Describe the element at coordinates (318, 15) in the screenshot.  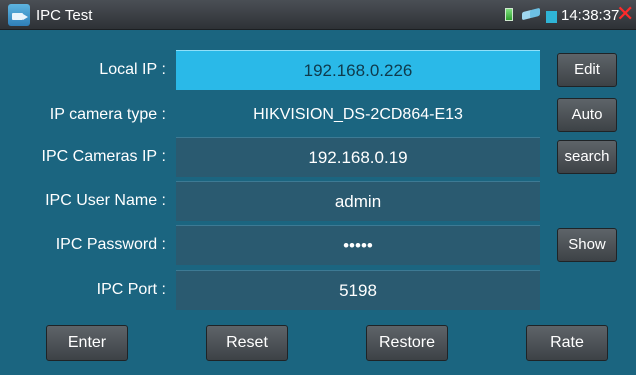
I see `title-bar: IPC Test 14:38:37 ✕` at that location.